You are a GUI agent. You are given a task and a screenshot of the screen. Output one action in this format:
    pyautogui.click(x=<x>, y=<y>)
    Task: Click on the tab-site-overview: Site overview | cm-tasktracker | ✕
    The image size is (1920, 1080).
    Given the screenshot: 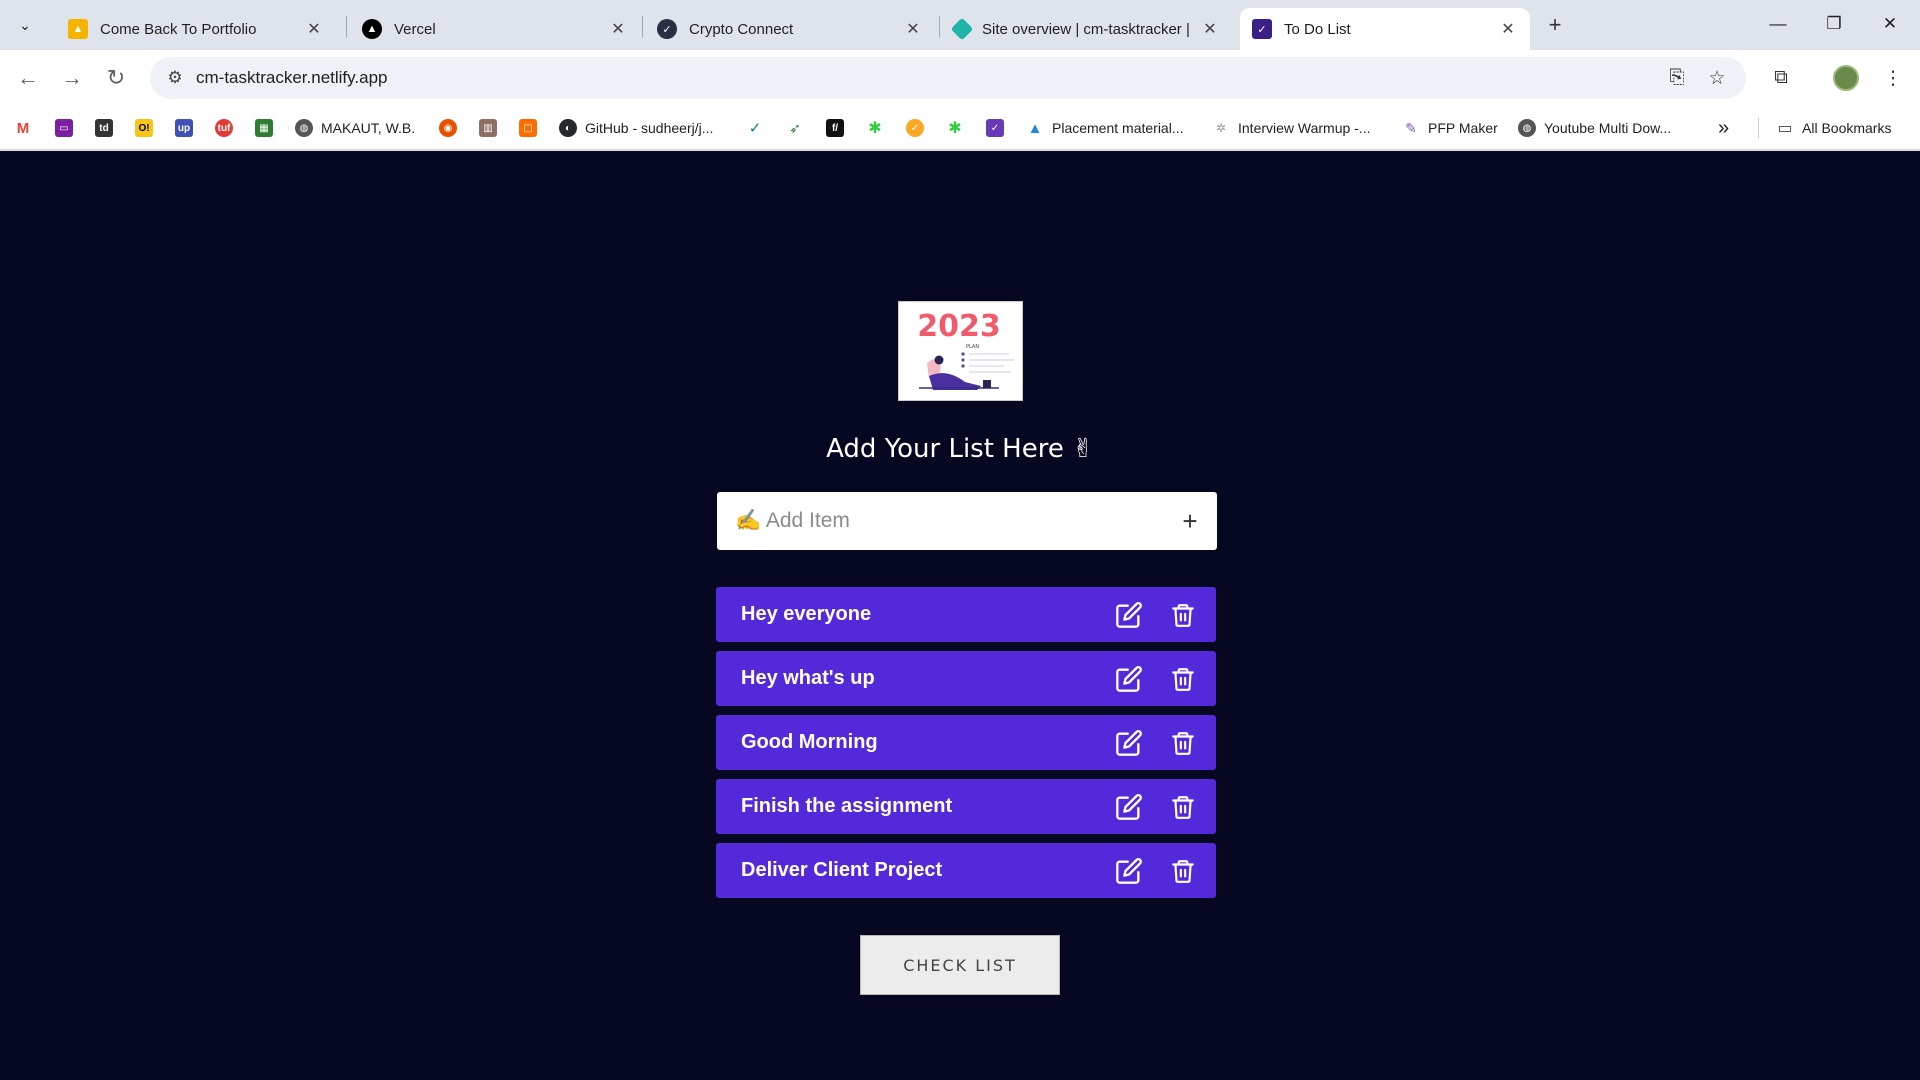 What is the action you would take?
    pyautogui.click(x=1087, y=29)
    